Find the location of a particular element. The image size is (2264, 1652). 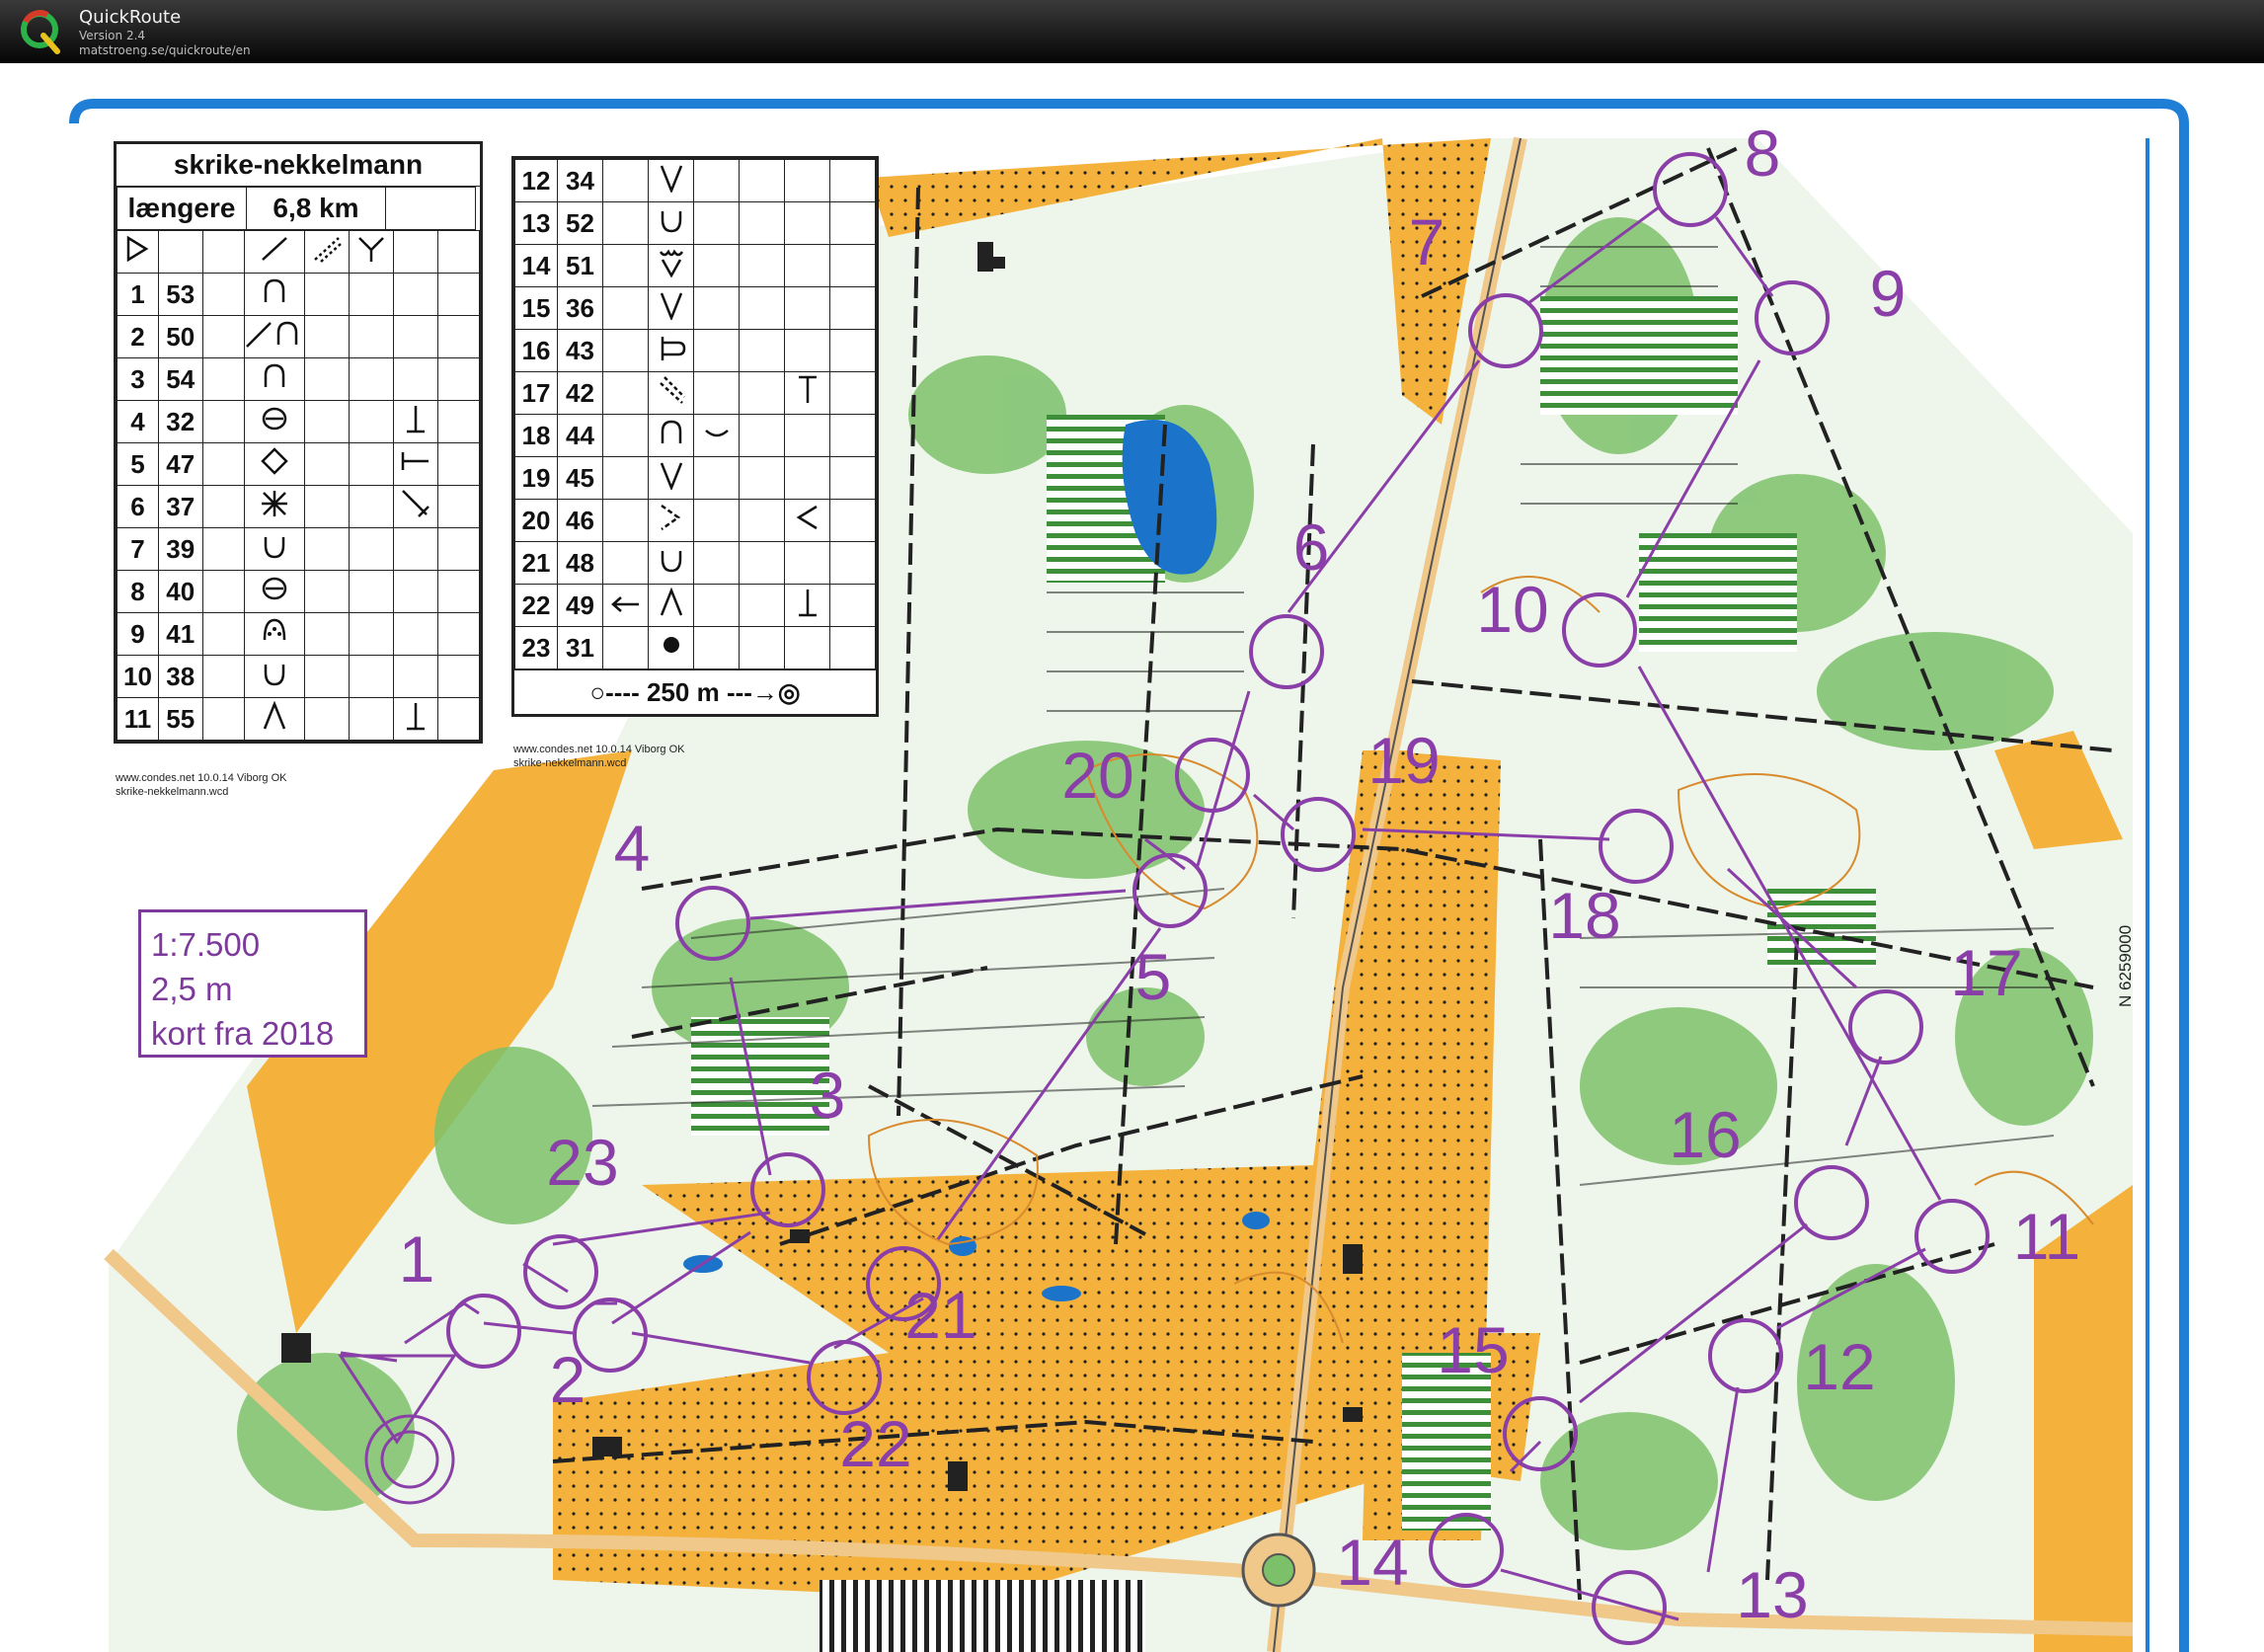

control-number-4: 4 is located at coordinates (633, 848).